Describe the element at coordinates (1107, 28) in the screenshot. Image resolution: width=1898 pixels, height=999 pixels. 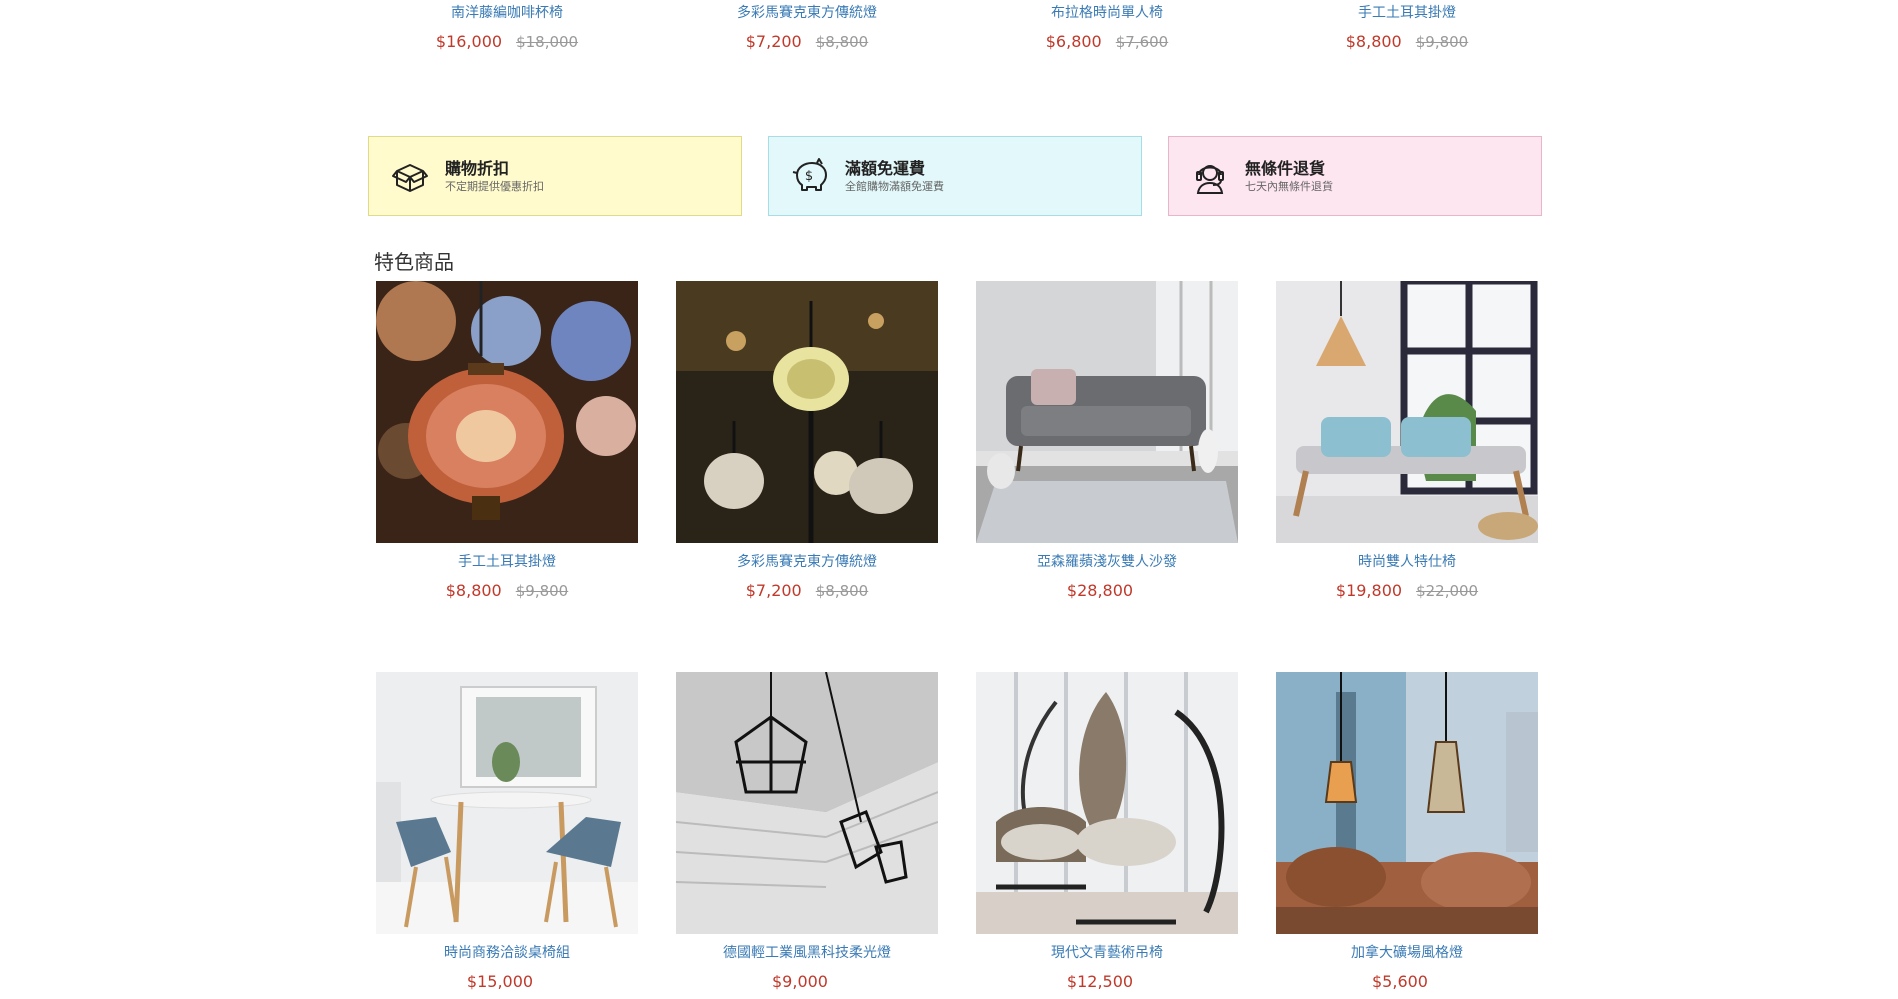
I see `product-card: 布拉格時尚單人椅 $6,800 $7,600` at that location.